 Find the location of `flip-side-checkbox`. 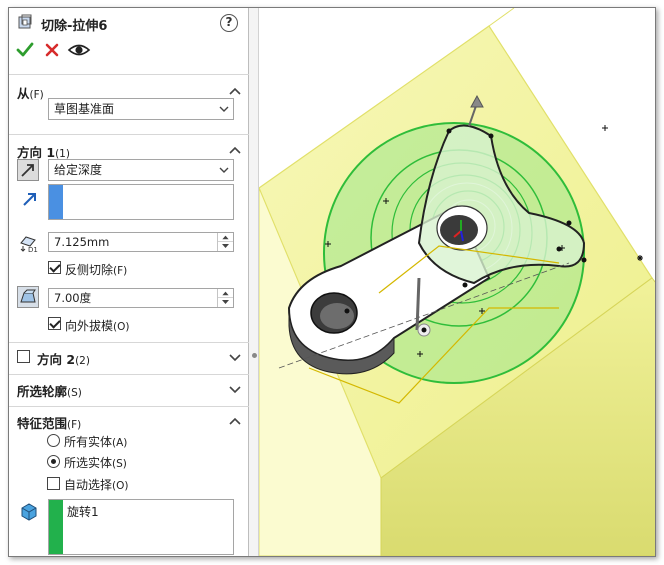

flip-side-checkbox is located at coordinates (54, 267).